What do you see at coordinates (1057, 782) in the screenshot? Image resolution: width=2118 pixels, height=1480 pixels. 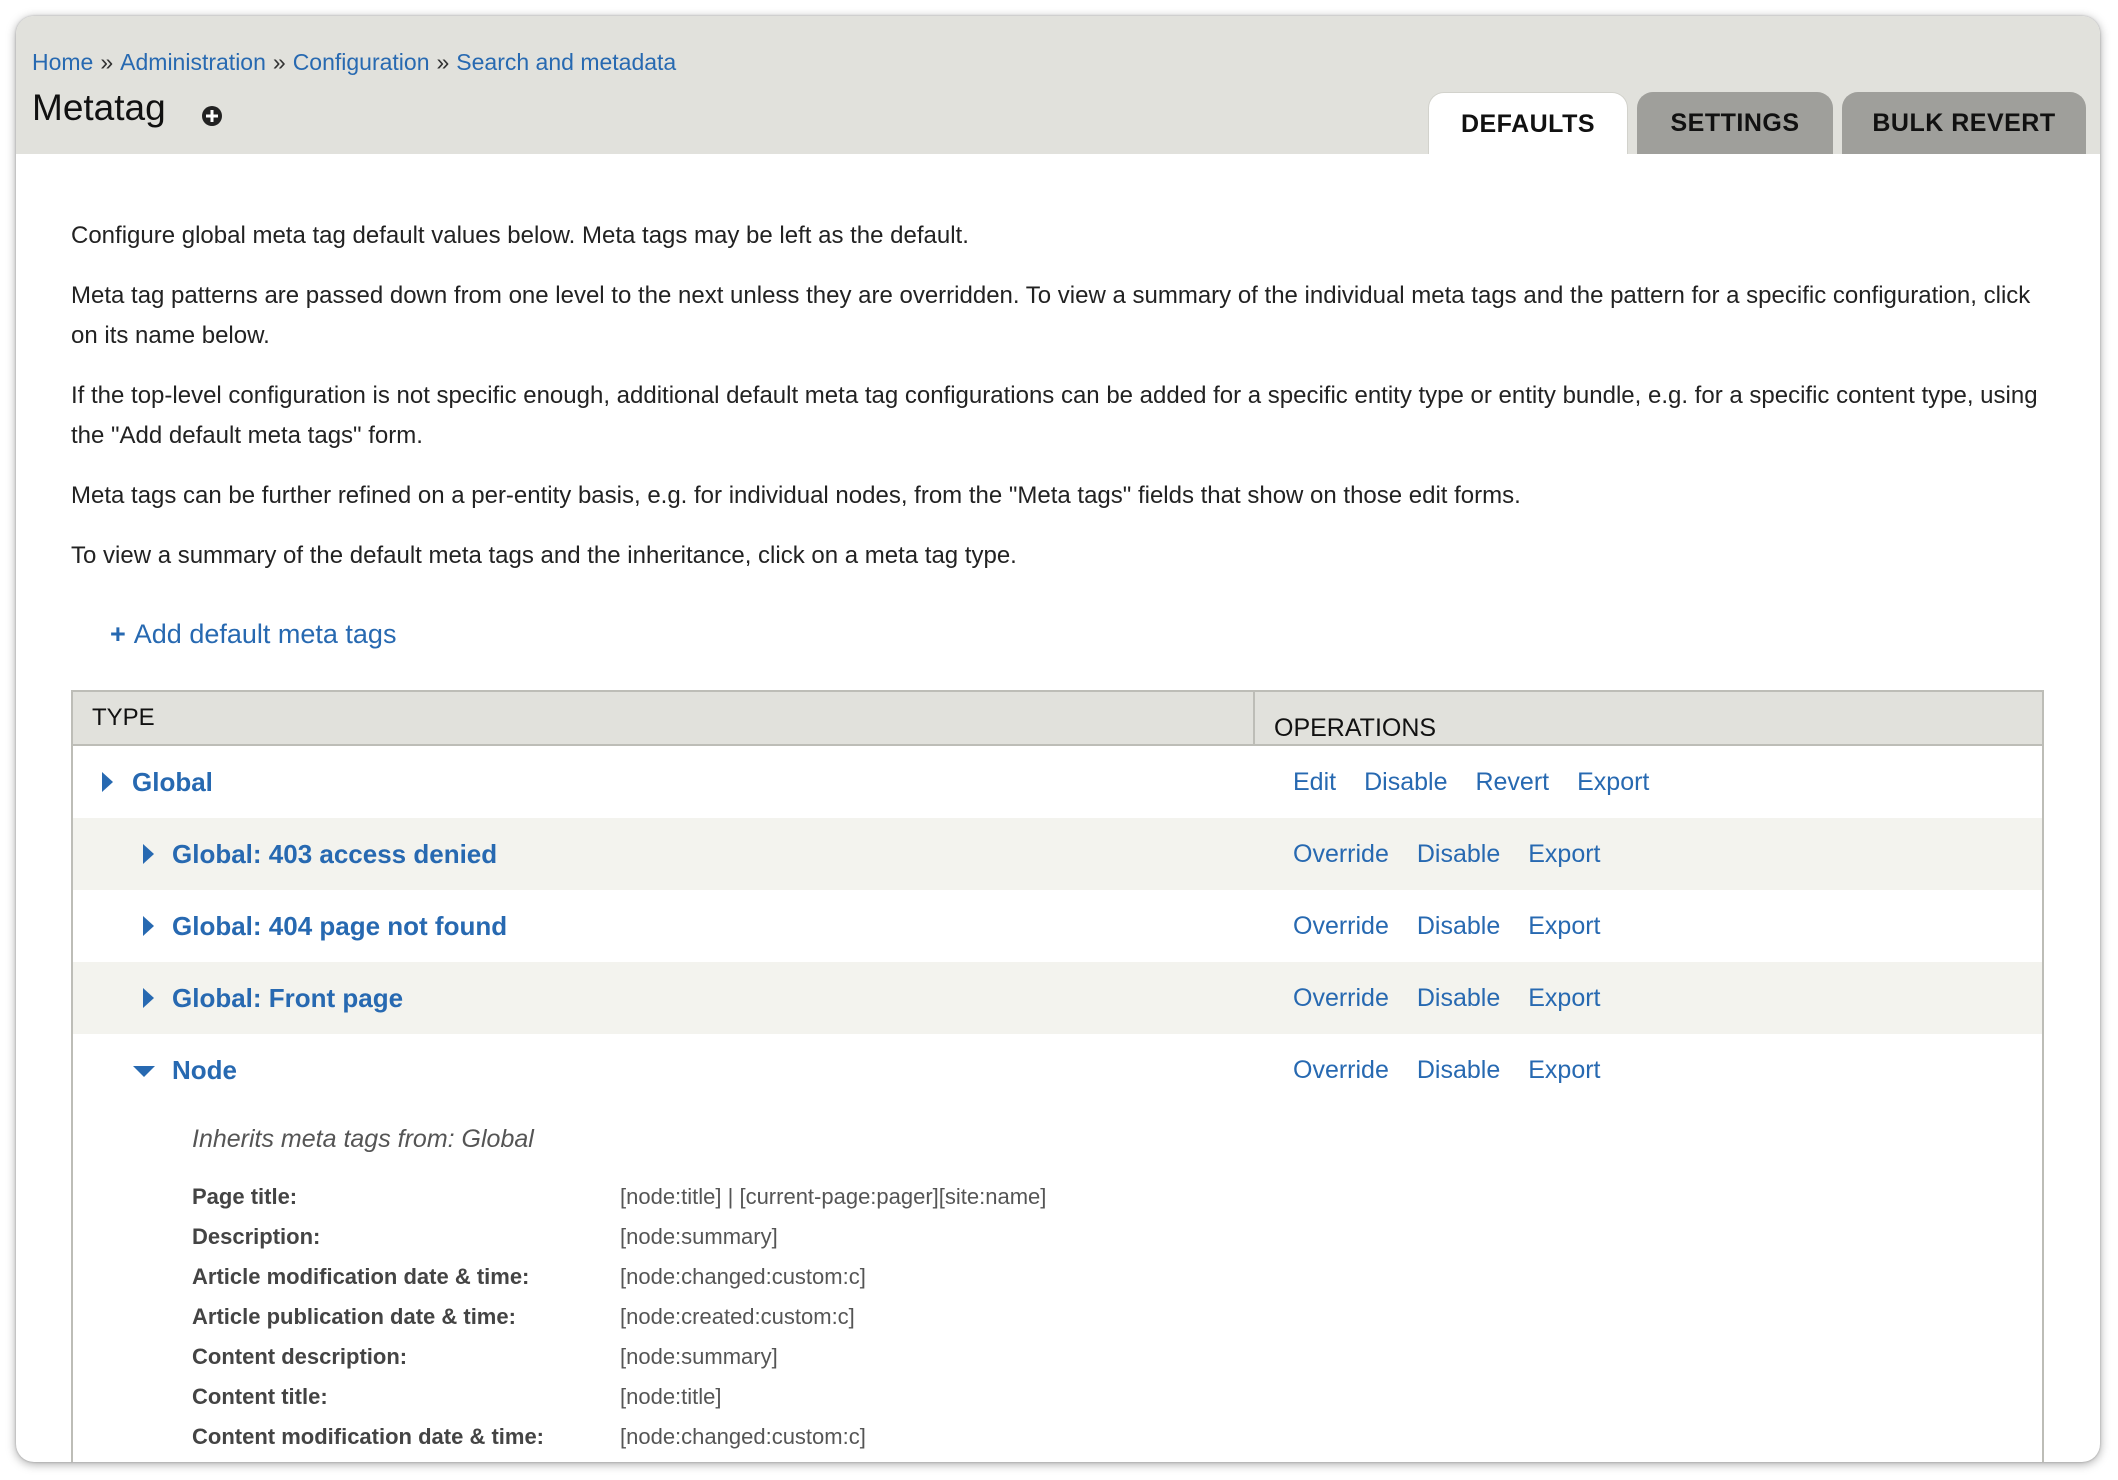 I see `table-row-global: Global Edit Disable Revert Export` at bounding box center [1057, 782].